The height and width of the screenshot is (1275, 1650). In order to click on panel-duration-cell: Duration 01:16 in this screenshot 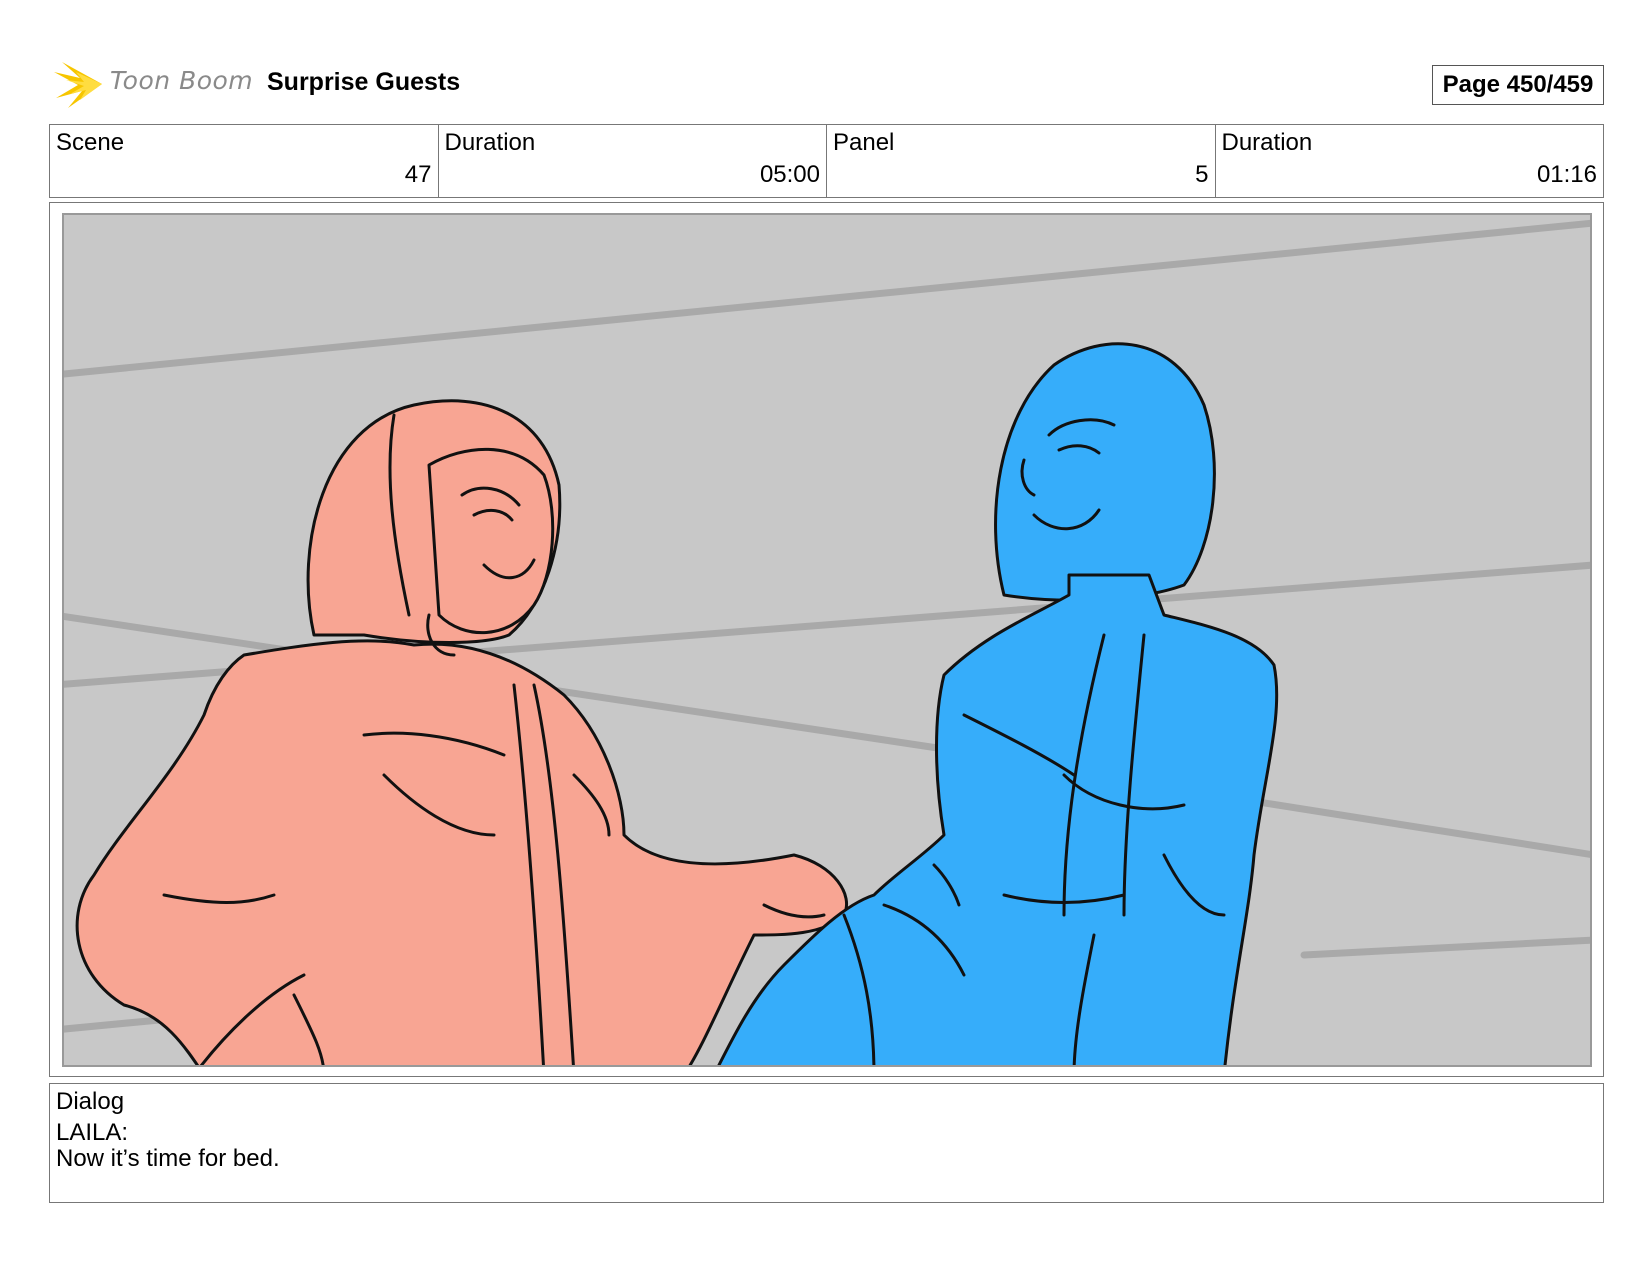, I will do `click(1410, 161)`.